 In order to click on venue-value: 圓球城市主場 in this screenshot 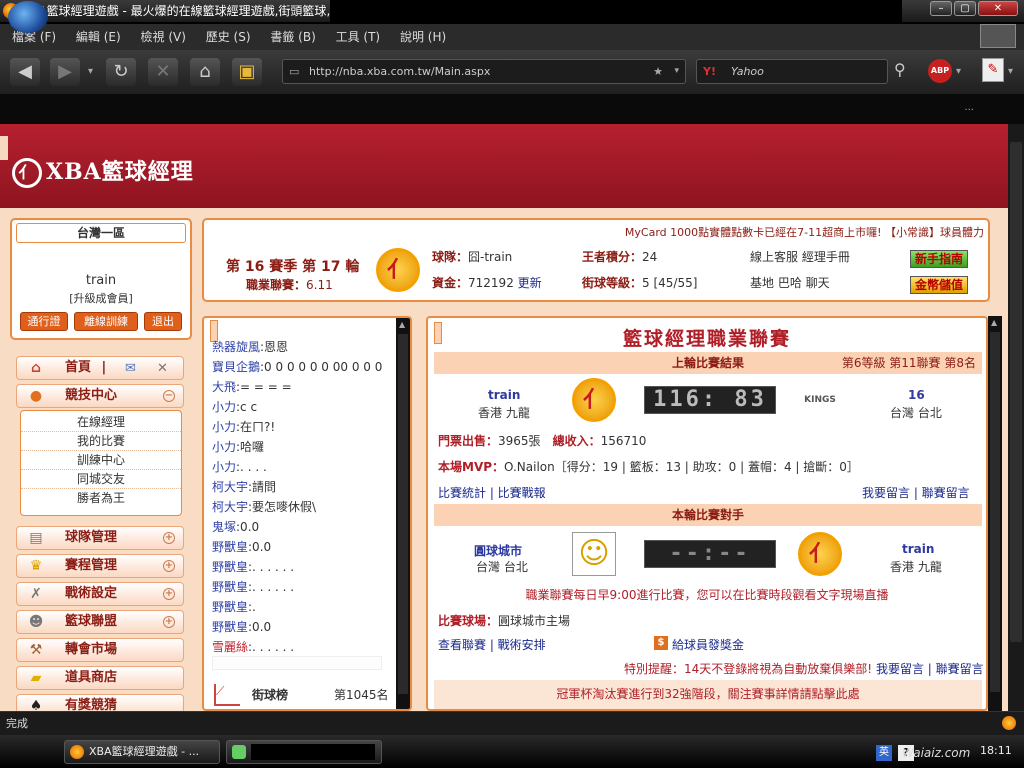, I will do `click(534, 621)`.